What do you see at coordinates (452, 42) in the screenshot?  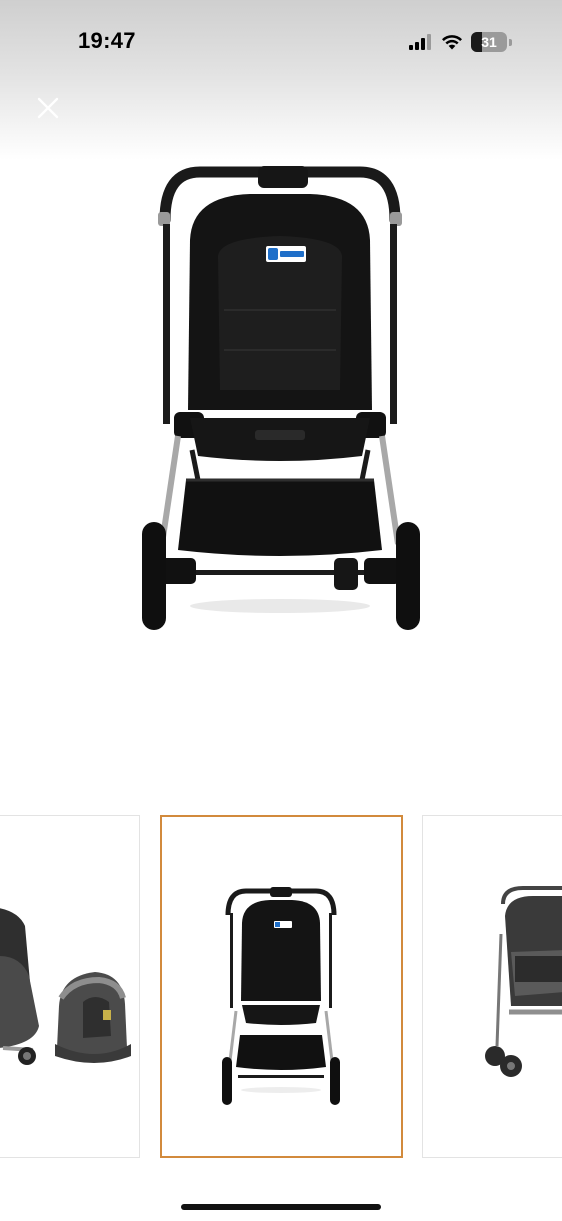 I see `wifi-icon` at bounding box center [452, 42].